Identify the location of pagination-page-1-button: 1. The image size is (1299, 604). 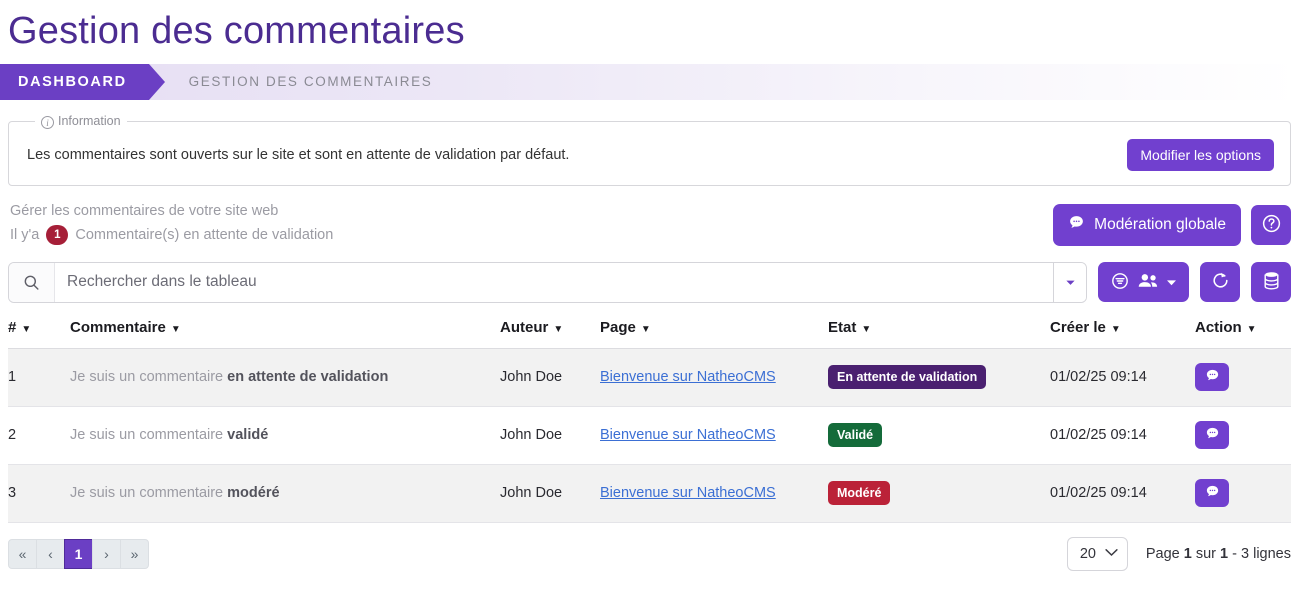
(78, 553).